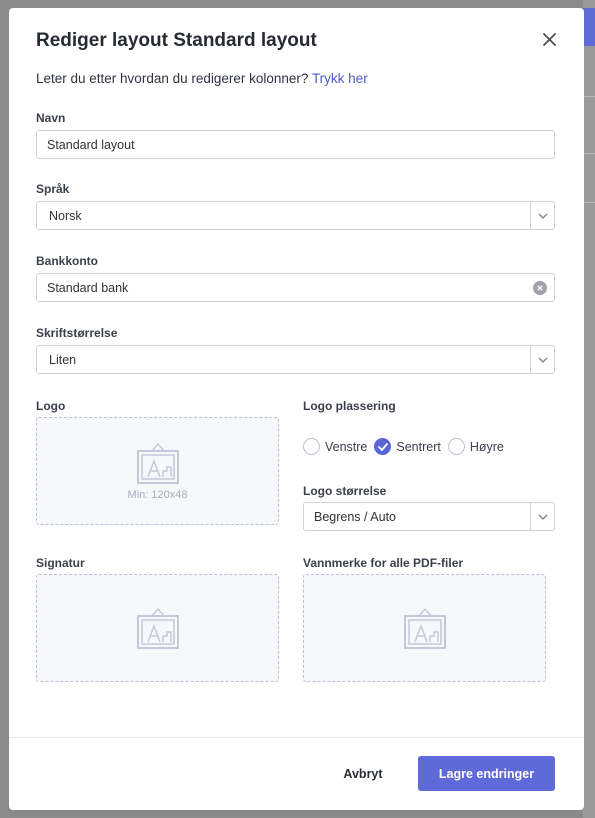 This screenshot has height=818, width=595. What do you see at coordinates (418, 446) in the screenshot?
I see `radio-center-label: Sentrert` at bounding box center [418, 446].